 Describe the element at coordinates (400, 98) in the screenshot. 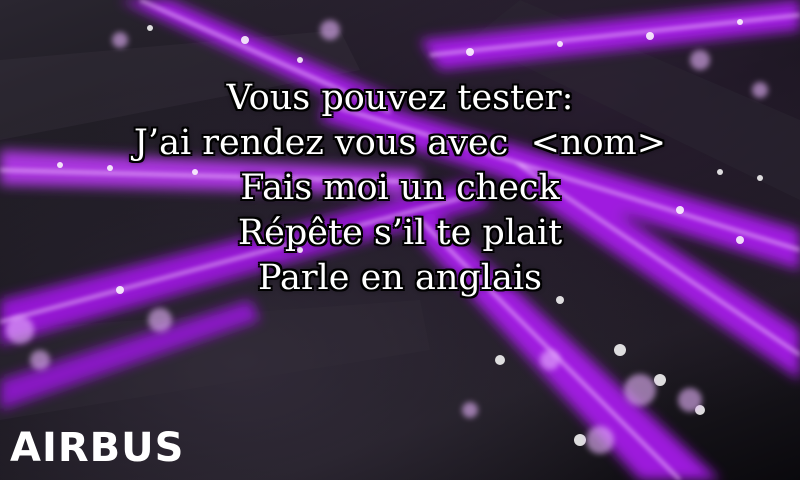

I see `prompt-heading: Vous pouvez tester:` at that location.